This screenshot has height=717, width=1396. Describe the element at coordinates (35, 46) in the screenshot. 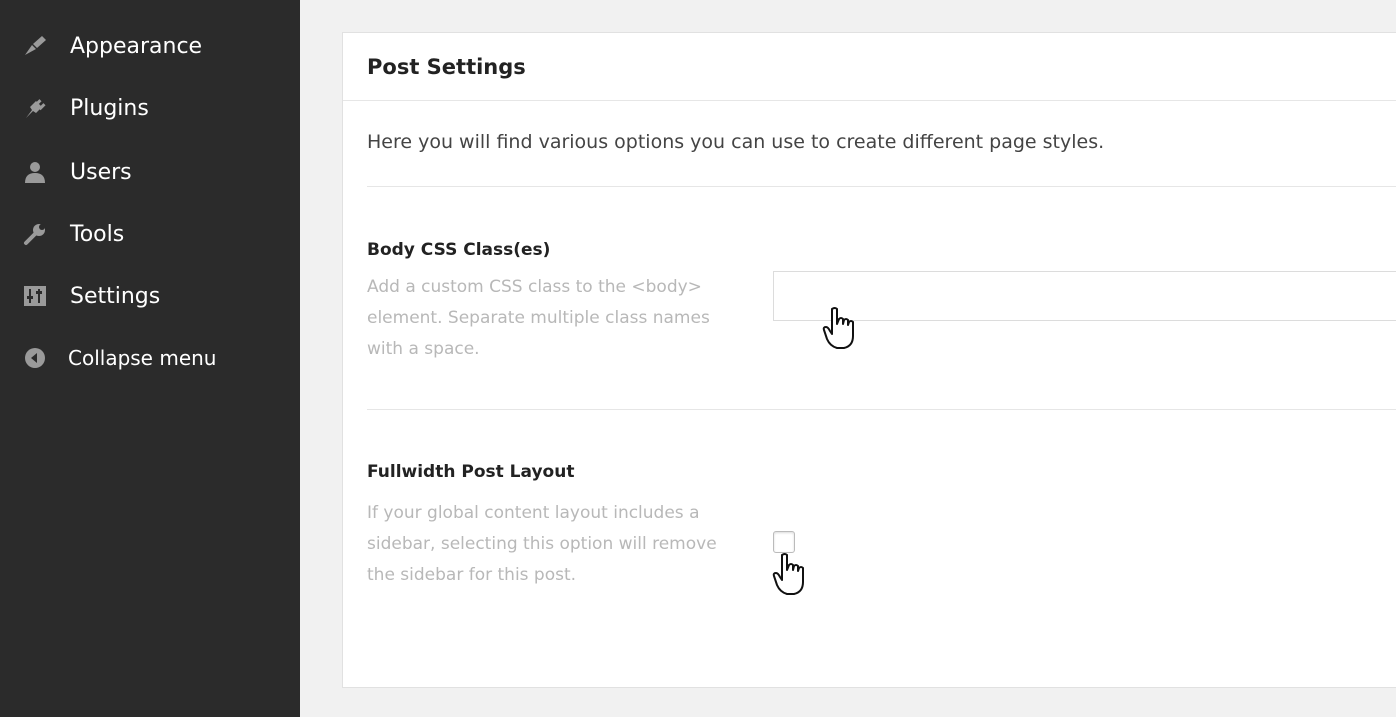

I see `paintbrush-icon` at that location.